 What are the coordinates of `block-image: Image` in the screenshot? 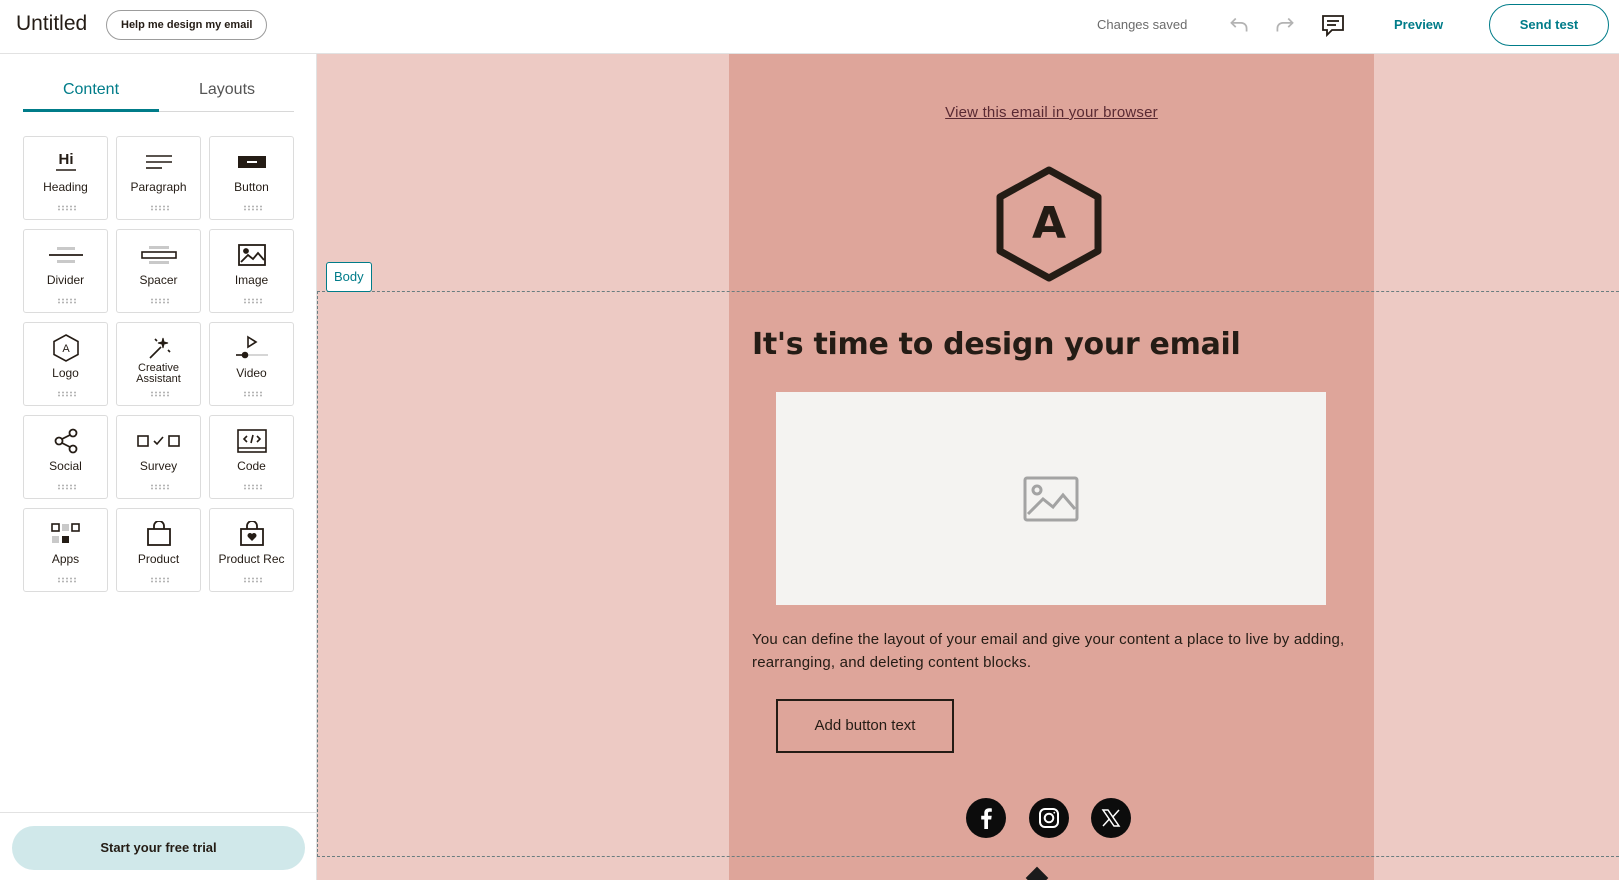 It's located at (251, 271).